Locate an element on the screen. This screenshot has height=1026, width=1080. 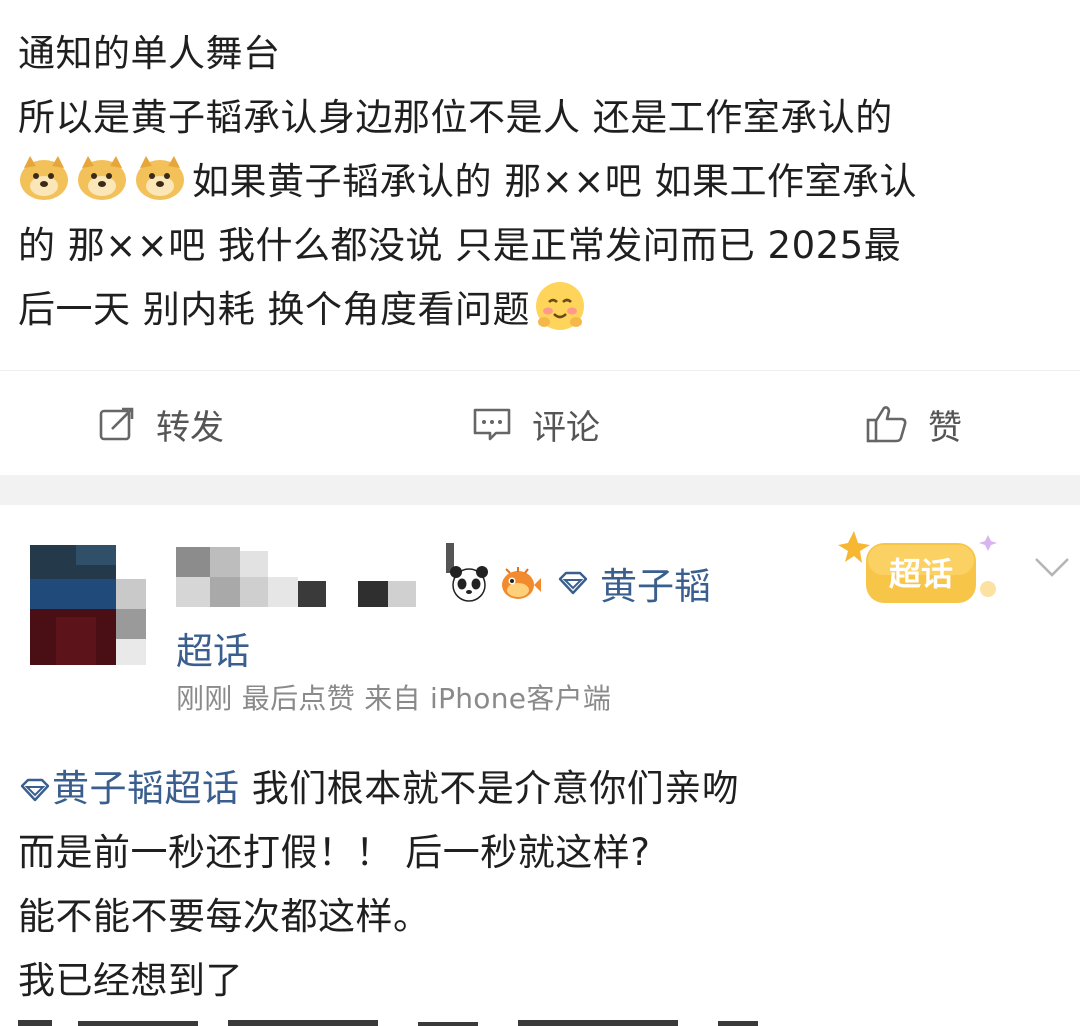
blush-emoji-icon is located at coordinates (560, 306).